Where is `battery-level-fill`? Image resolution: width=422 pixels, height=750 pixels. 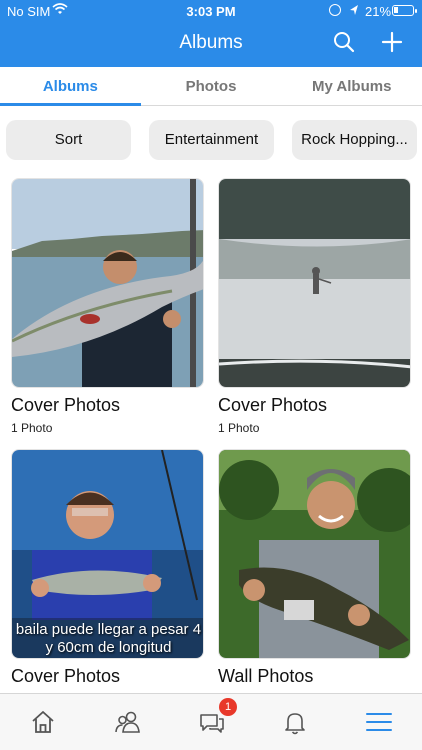
battery-level-fill is located at coordinates (396, 10).